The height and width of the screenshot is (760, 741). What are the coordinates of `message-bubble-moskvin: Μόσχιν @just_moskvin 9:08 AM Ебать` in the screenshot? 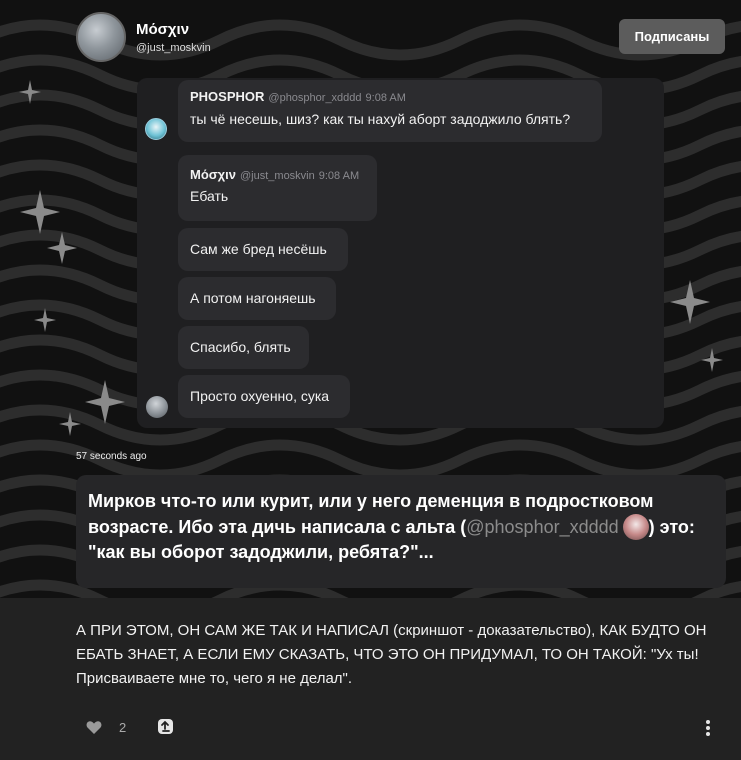 It's located at (277, 188).